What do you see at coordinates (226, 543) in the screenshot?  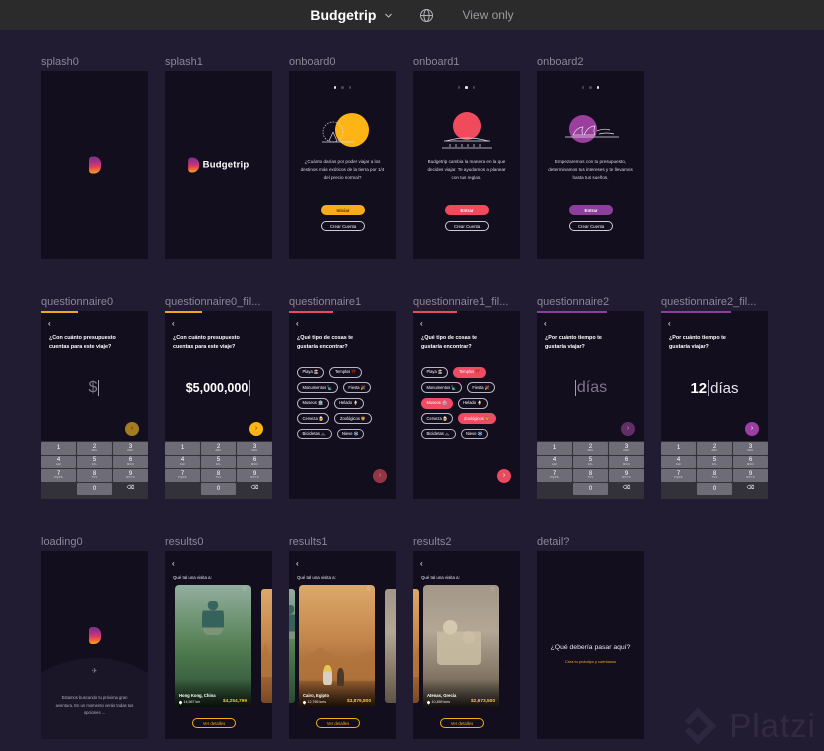 I see `frame-title: results0` at bounding box center [226, 543].